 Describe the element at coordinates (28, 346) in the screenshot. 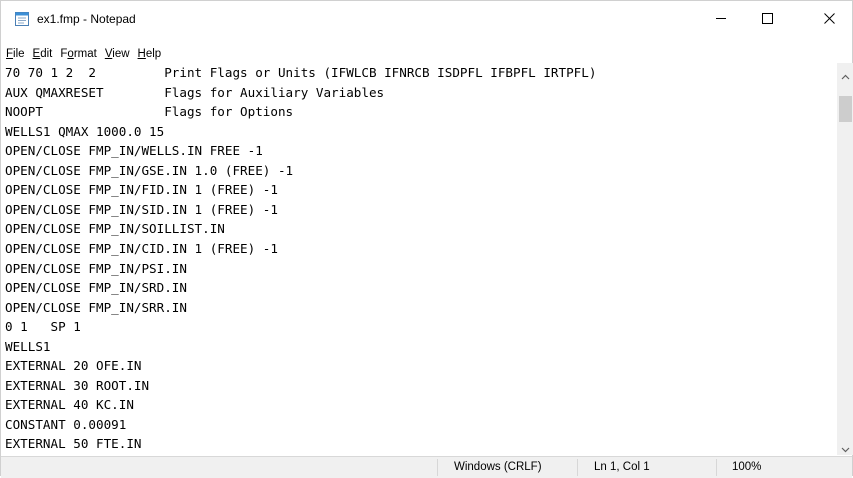

I see `editor-line: WELLS1` at that location.